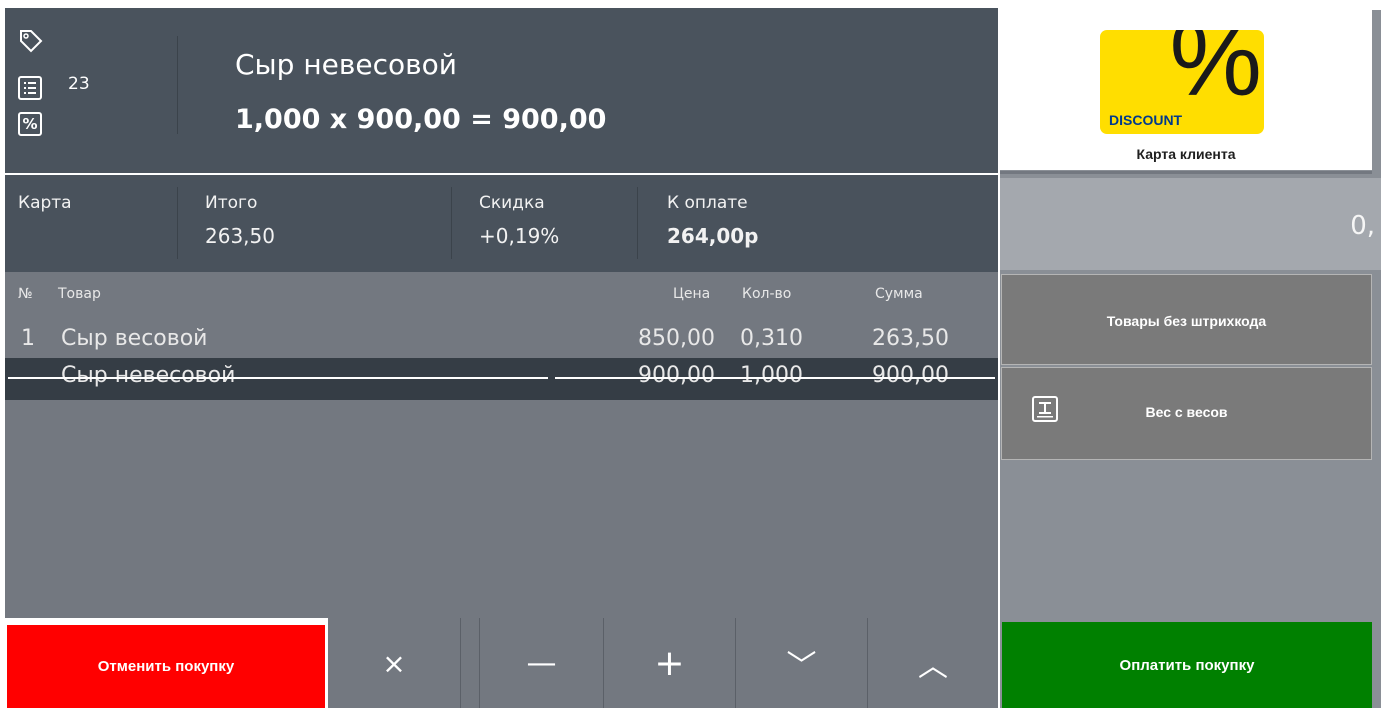 This screenshot has width=1381, height=708. What do you see at coordinates (1187, 665) in the screenshot?
I see `pay-purchase-button: Оплатить покупку` at bounding box center [1187, 665].